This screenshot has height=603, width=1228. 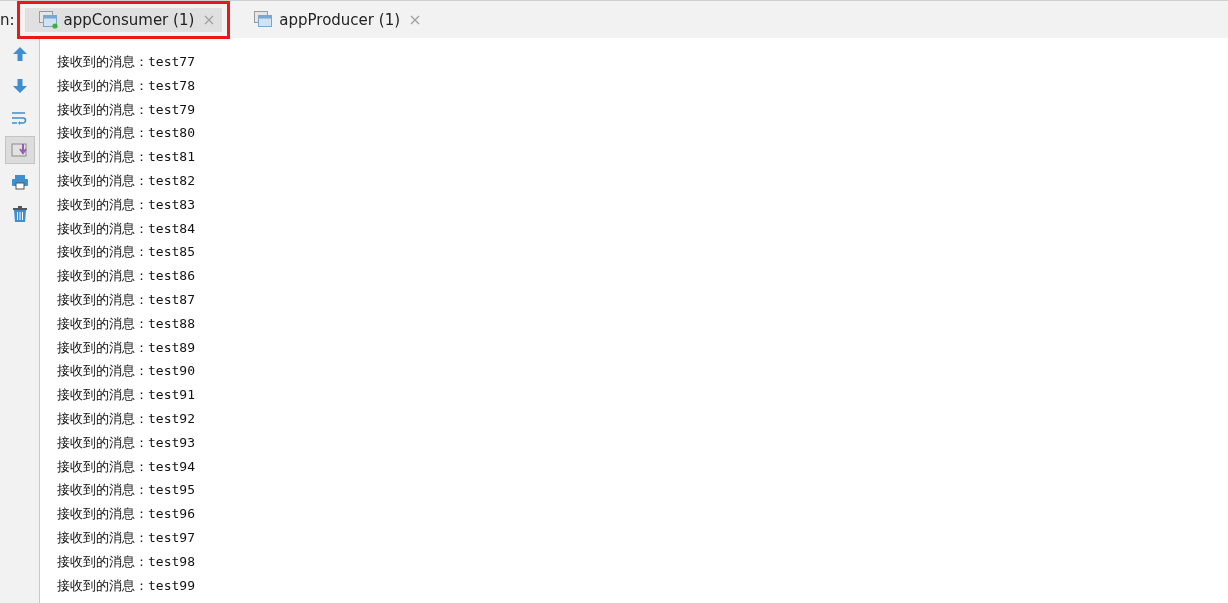 What do you see at coordinates (126, 490) in the screenshot?
I see `console-line: 接收到的消息：test95` at bounding box center [126, 490].